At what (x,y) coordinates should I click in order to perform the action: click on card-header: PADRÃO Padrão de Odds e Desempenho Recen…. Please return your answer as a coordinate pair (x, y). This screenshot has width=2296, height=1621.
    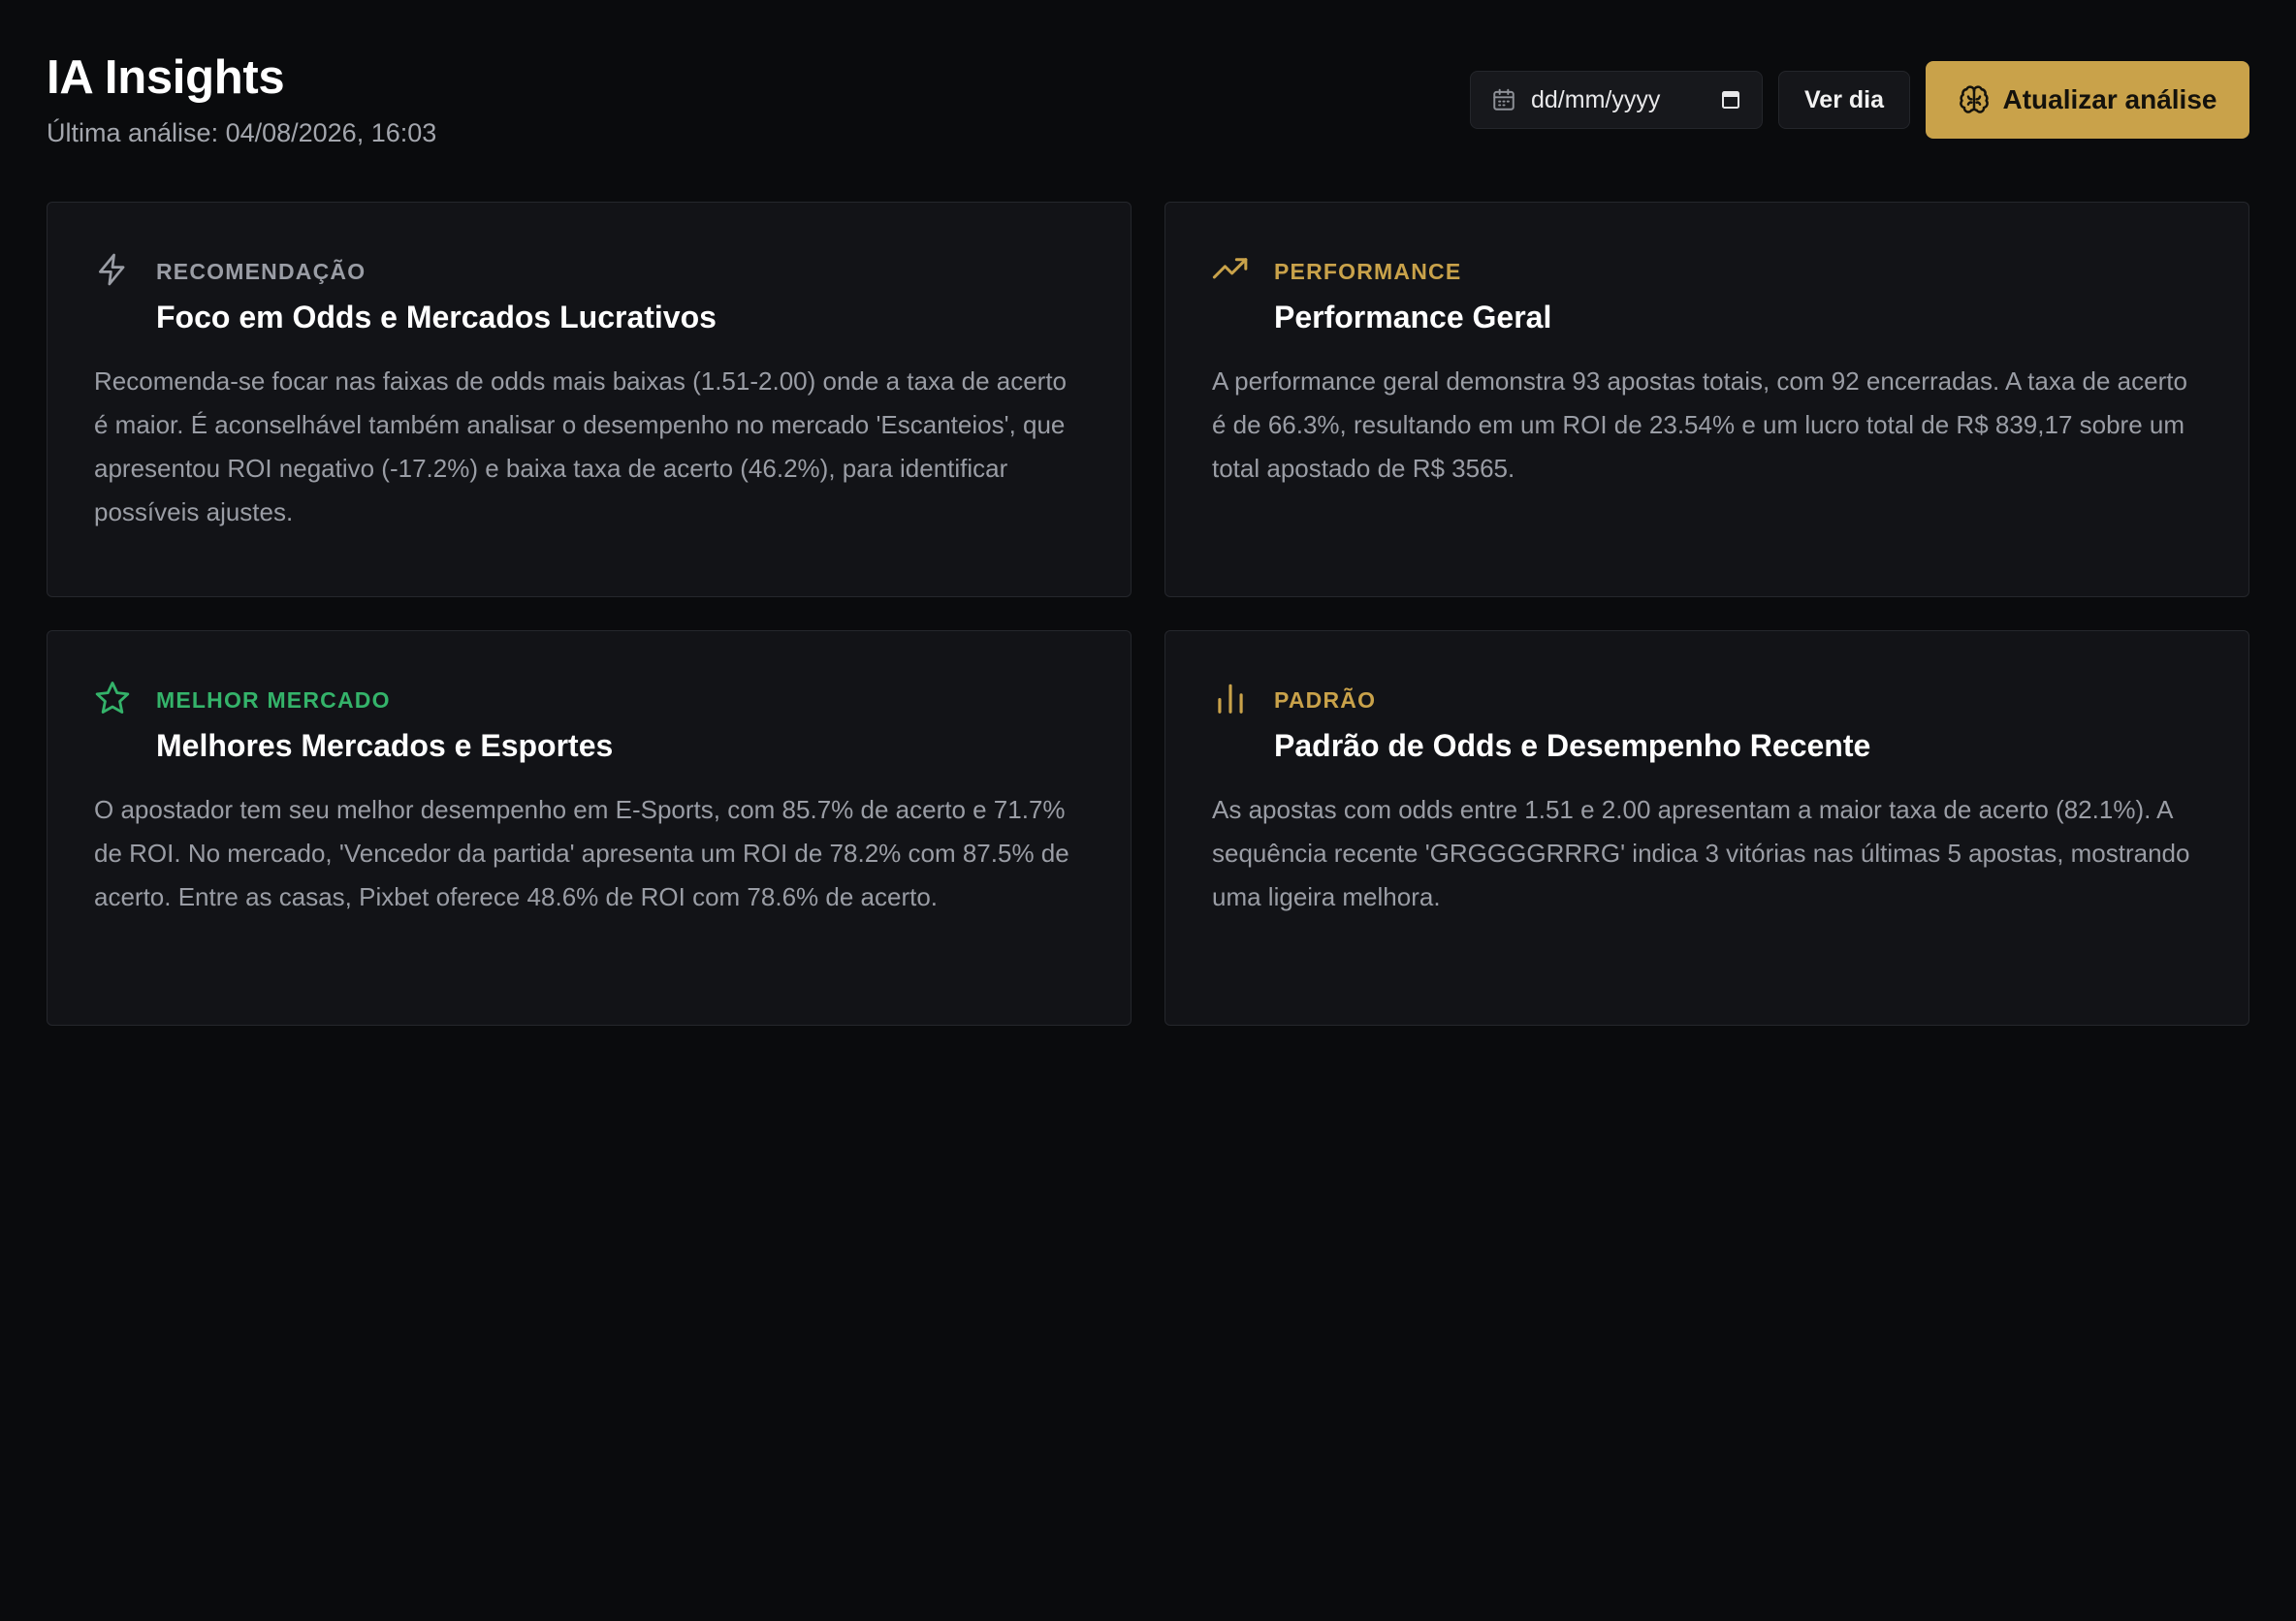
    Looking at the image, I should click on (1707, 723).